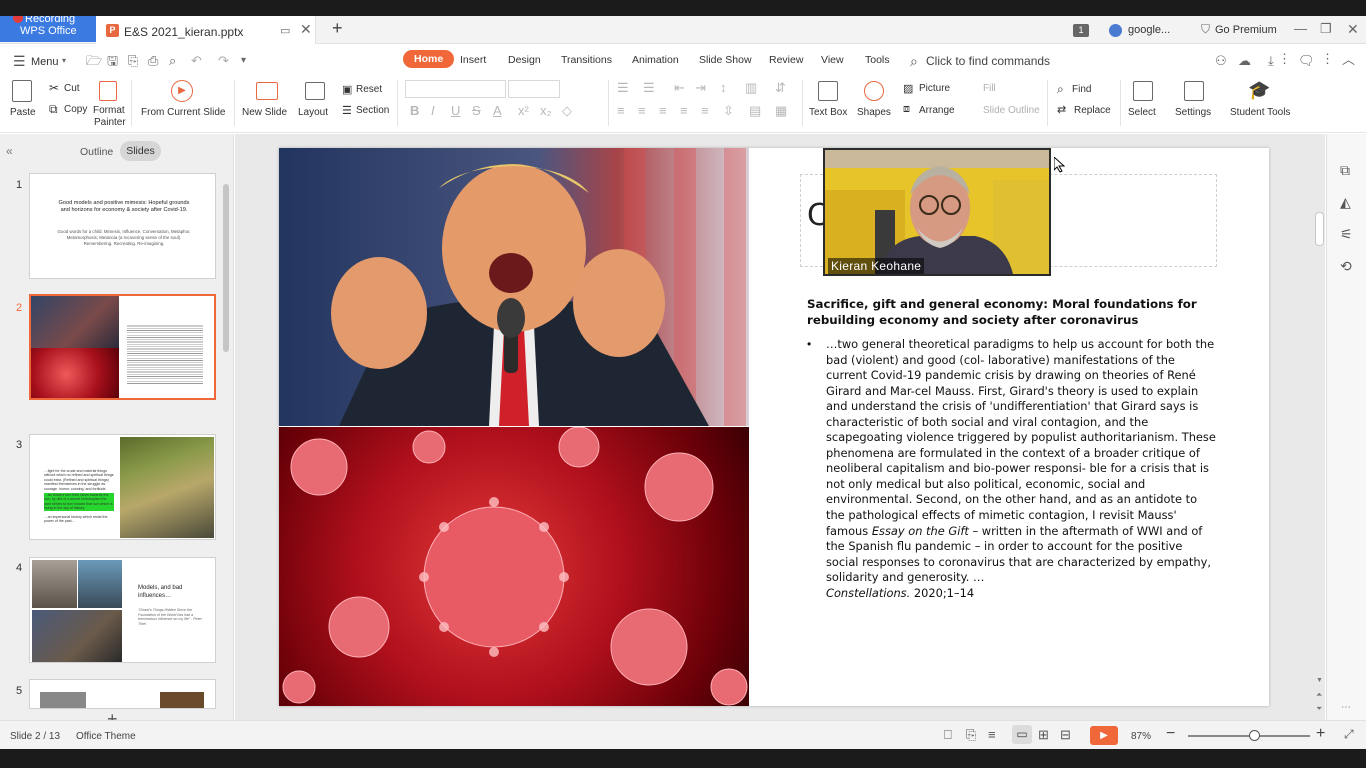 The width and height of the screenshot is (1366, 768). Describe the element at coordinates (1092, 110) in the screenshot. I see `replace-button: Replace` at that location.